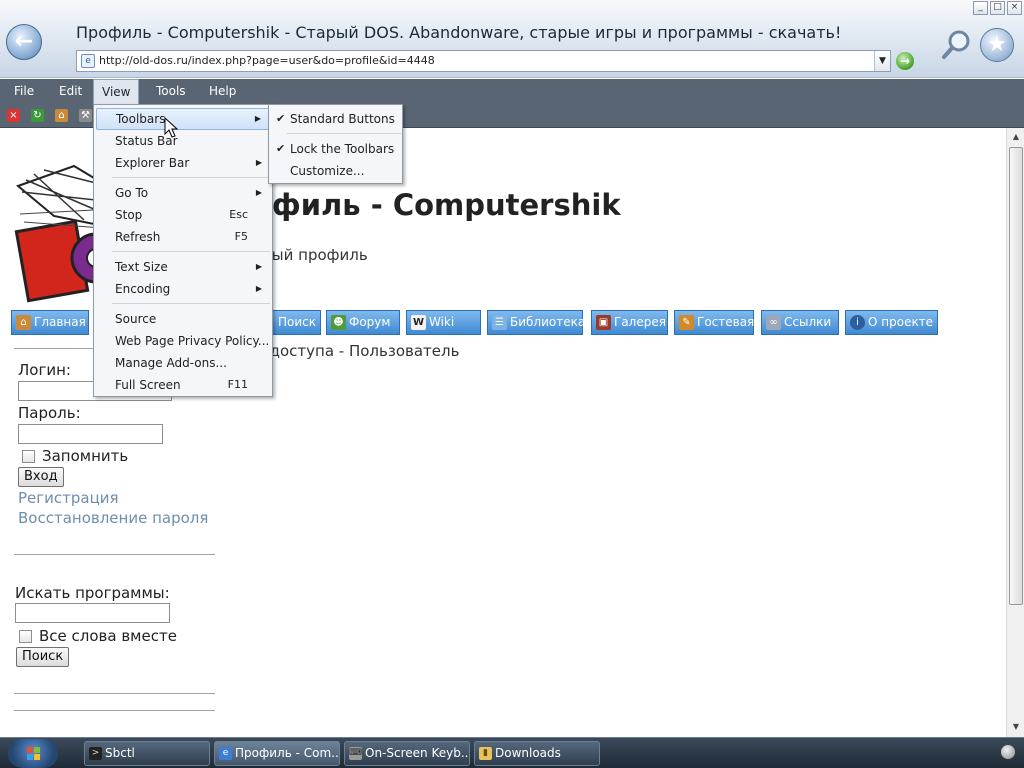 The width and height of the screenshot is (1024, 768). What do you see at coordinates (138, 237) in the screenshot?
I see `menu-item-label: Refresh` at bounding box center [138, 237].